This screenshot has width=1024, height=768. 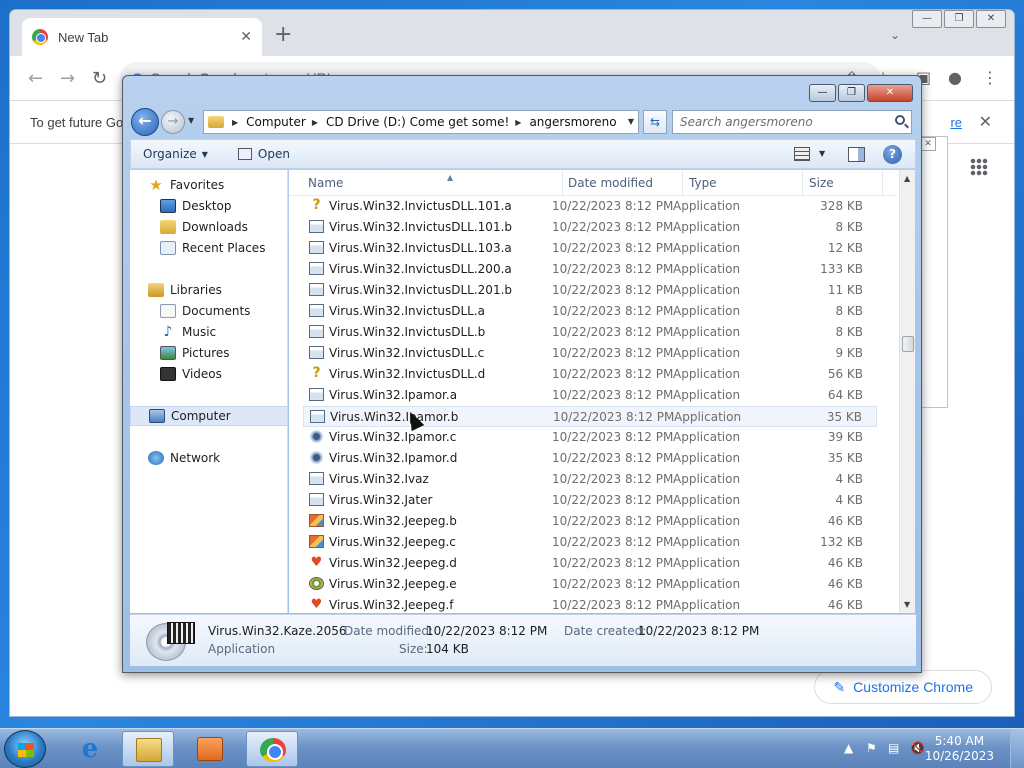 I want to click on start-button, so click(x=25, y=749).